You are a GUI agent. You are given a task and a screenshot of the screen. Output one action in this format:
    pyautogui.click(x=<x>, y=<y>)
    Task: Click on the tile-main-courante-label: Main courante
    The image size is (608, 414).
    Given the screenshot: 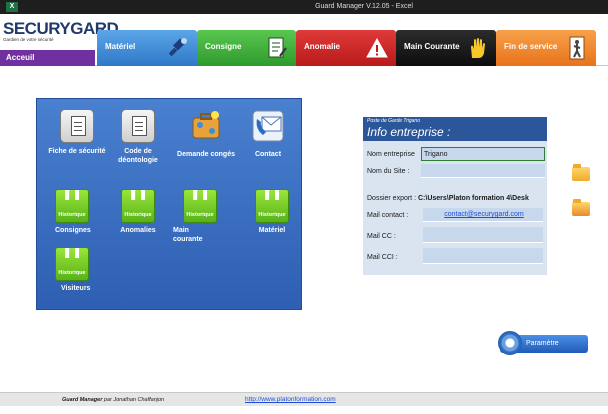 What is the action you would take?
    pyautogui.click(x=188, y=235)
    